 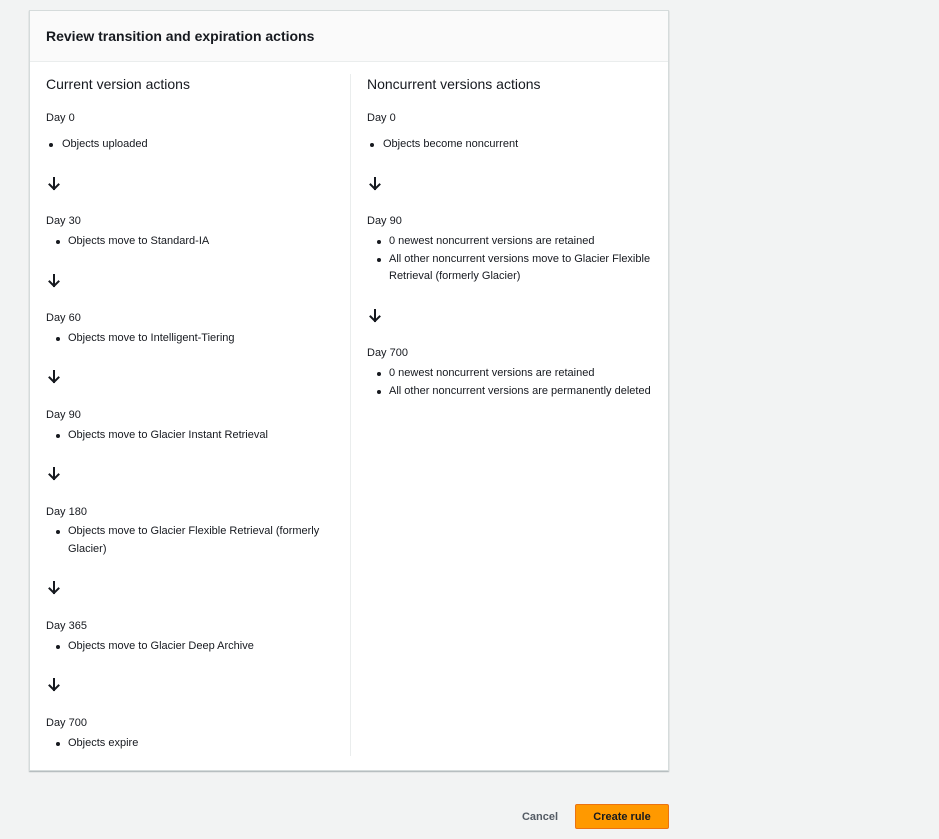 What do you see at coordinates (197, 232) in the screenshot?
I see `current-step-day-30: Day 30 Objects move to Standard-IA` at bounding box center [197, 232].